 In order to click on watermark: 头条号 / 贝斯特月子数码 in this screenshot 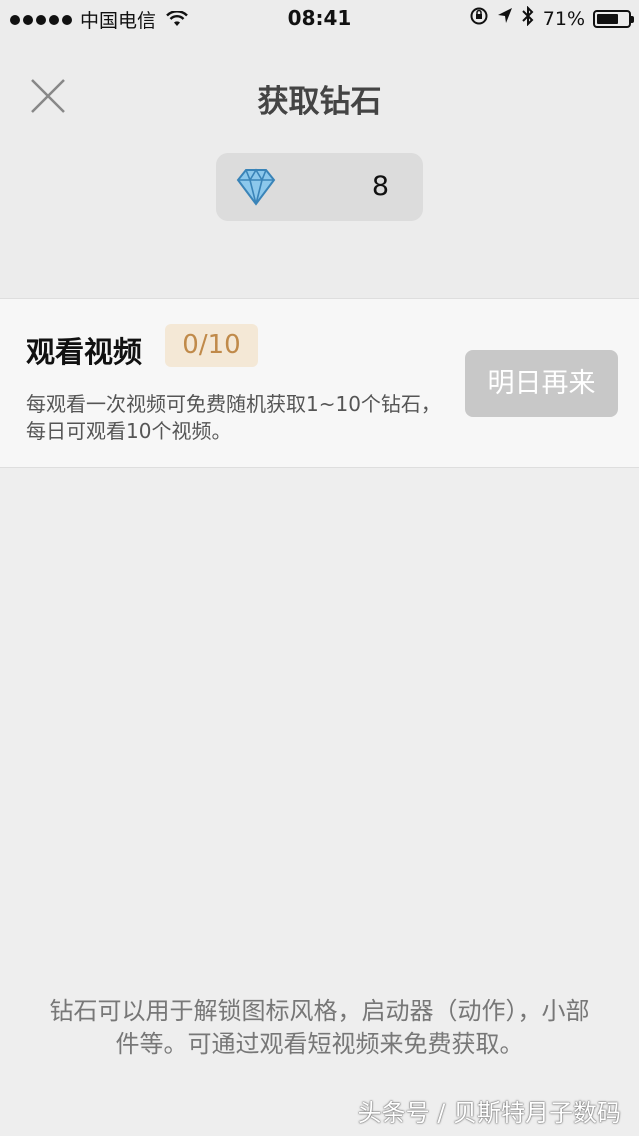, I will do `click(489, 1113)`.